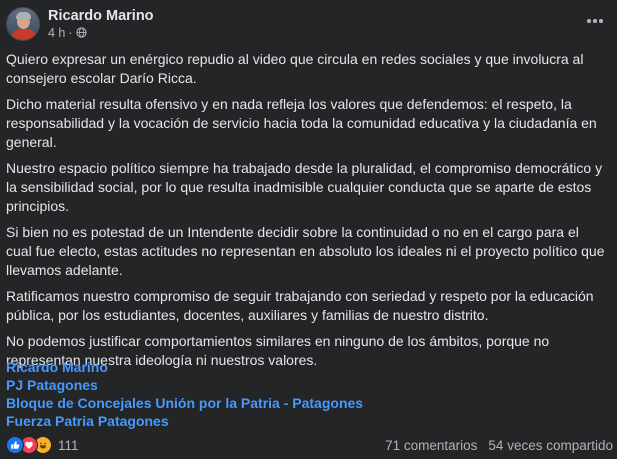 This screenshot has width=617, height=459. I want to click on comments-count: 71 comentarios, so click(431, 445).